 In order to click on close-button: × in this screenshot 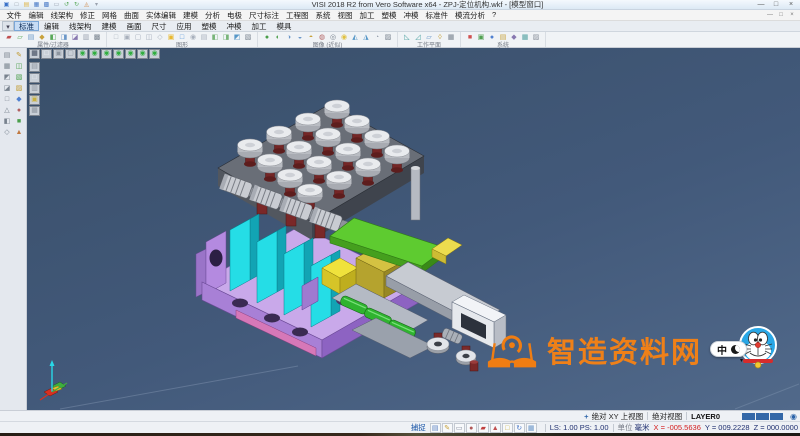, I will do `click(791, 5)`.